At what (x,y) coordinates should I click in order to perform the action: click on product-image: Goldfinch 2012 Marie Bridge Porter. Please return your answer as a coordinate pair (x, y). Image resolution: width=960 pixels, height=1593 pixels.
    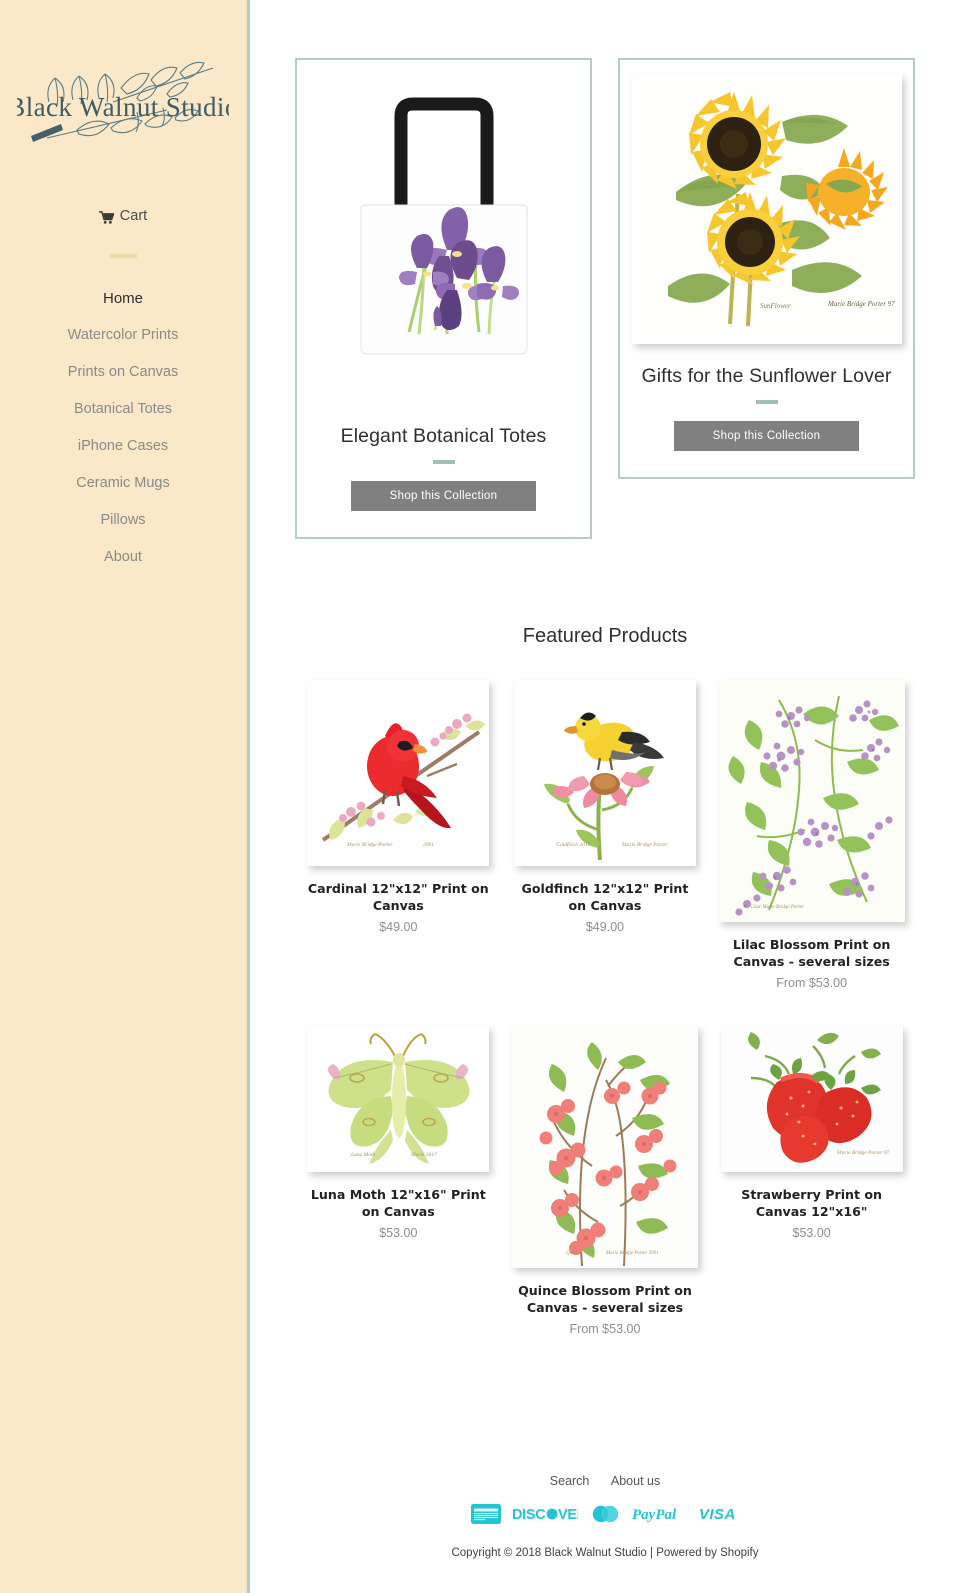
    Looking at the image, I should click on (604, 773).